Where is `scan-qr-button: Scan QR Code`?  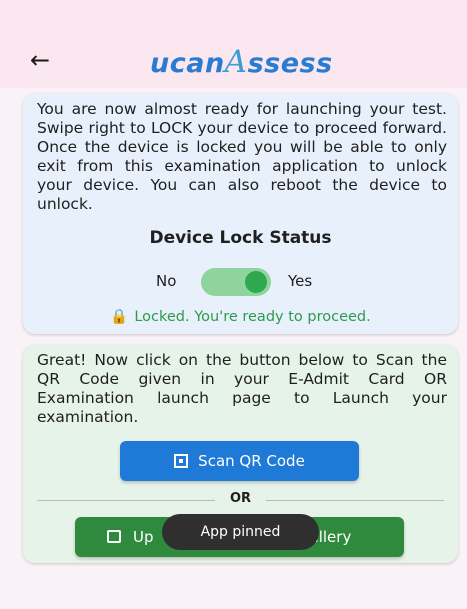
scan-qr-button: Scan QR Code is located at coordinates (239, 461).